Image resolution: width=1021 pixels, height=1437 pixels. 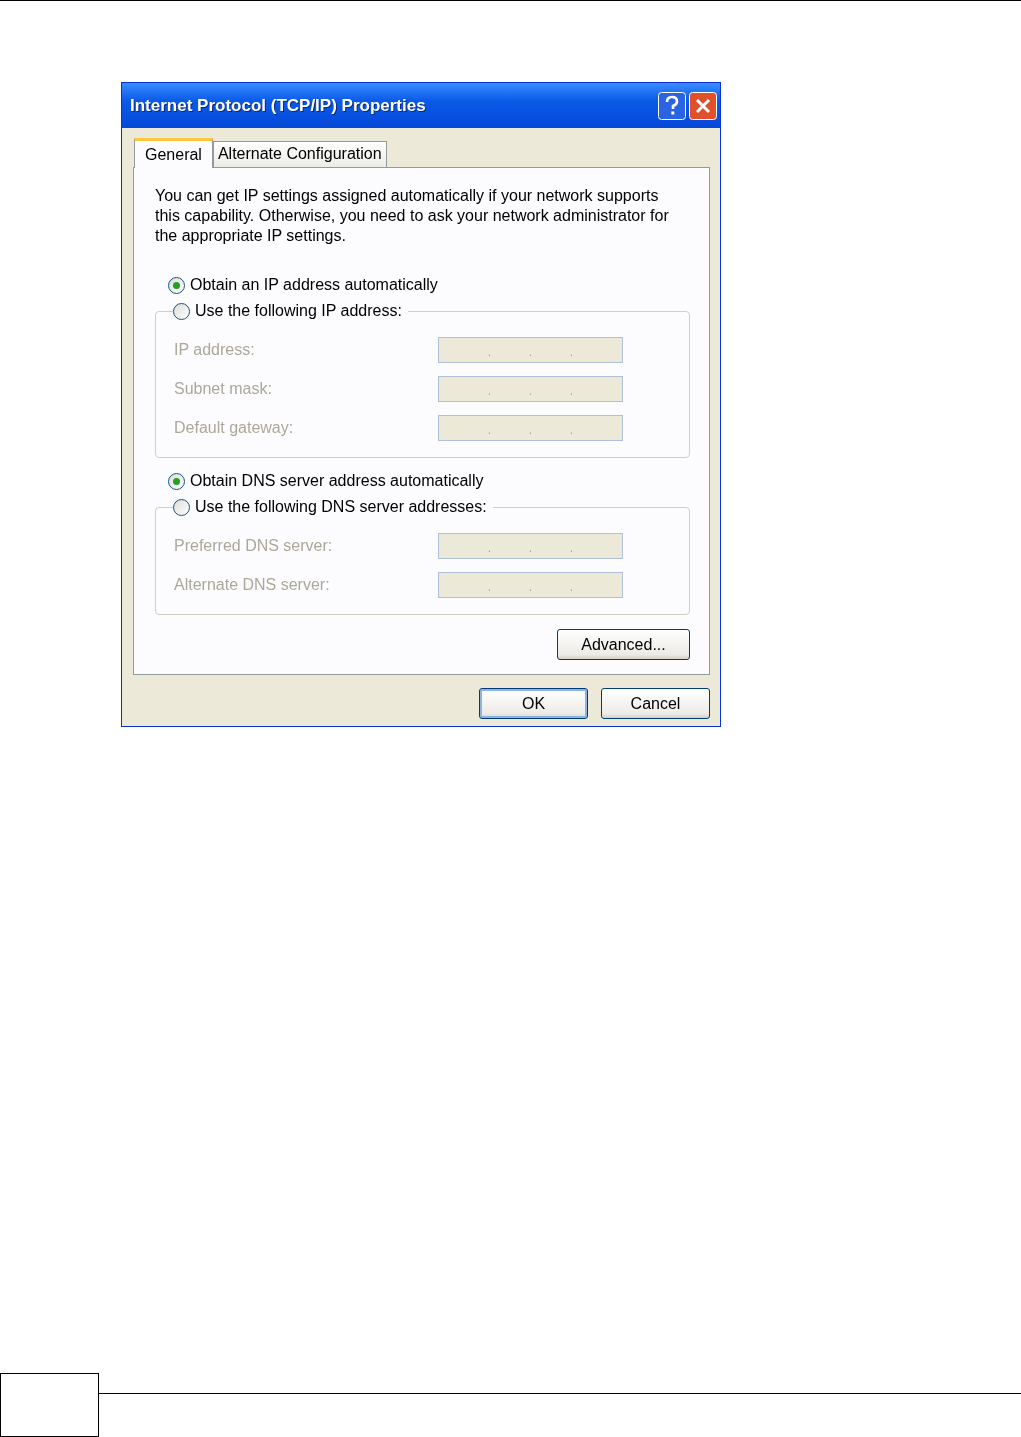 I want to click on field-label: Preferred DNS server:, so click(x=253, y=545).